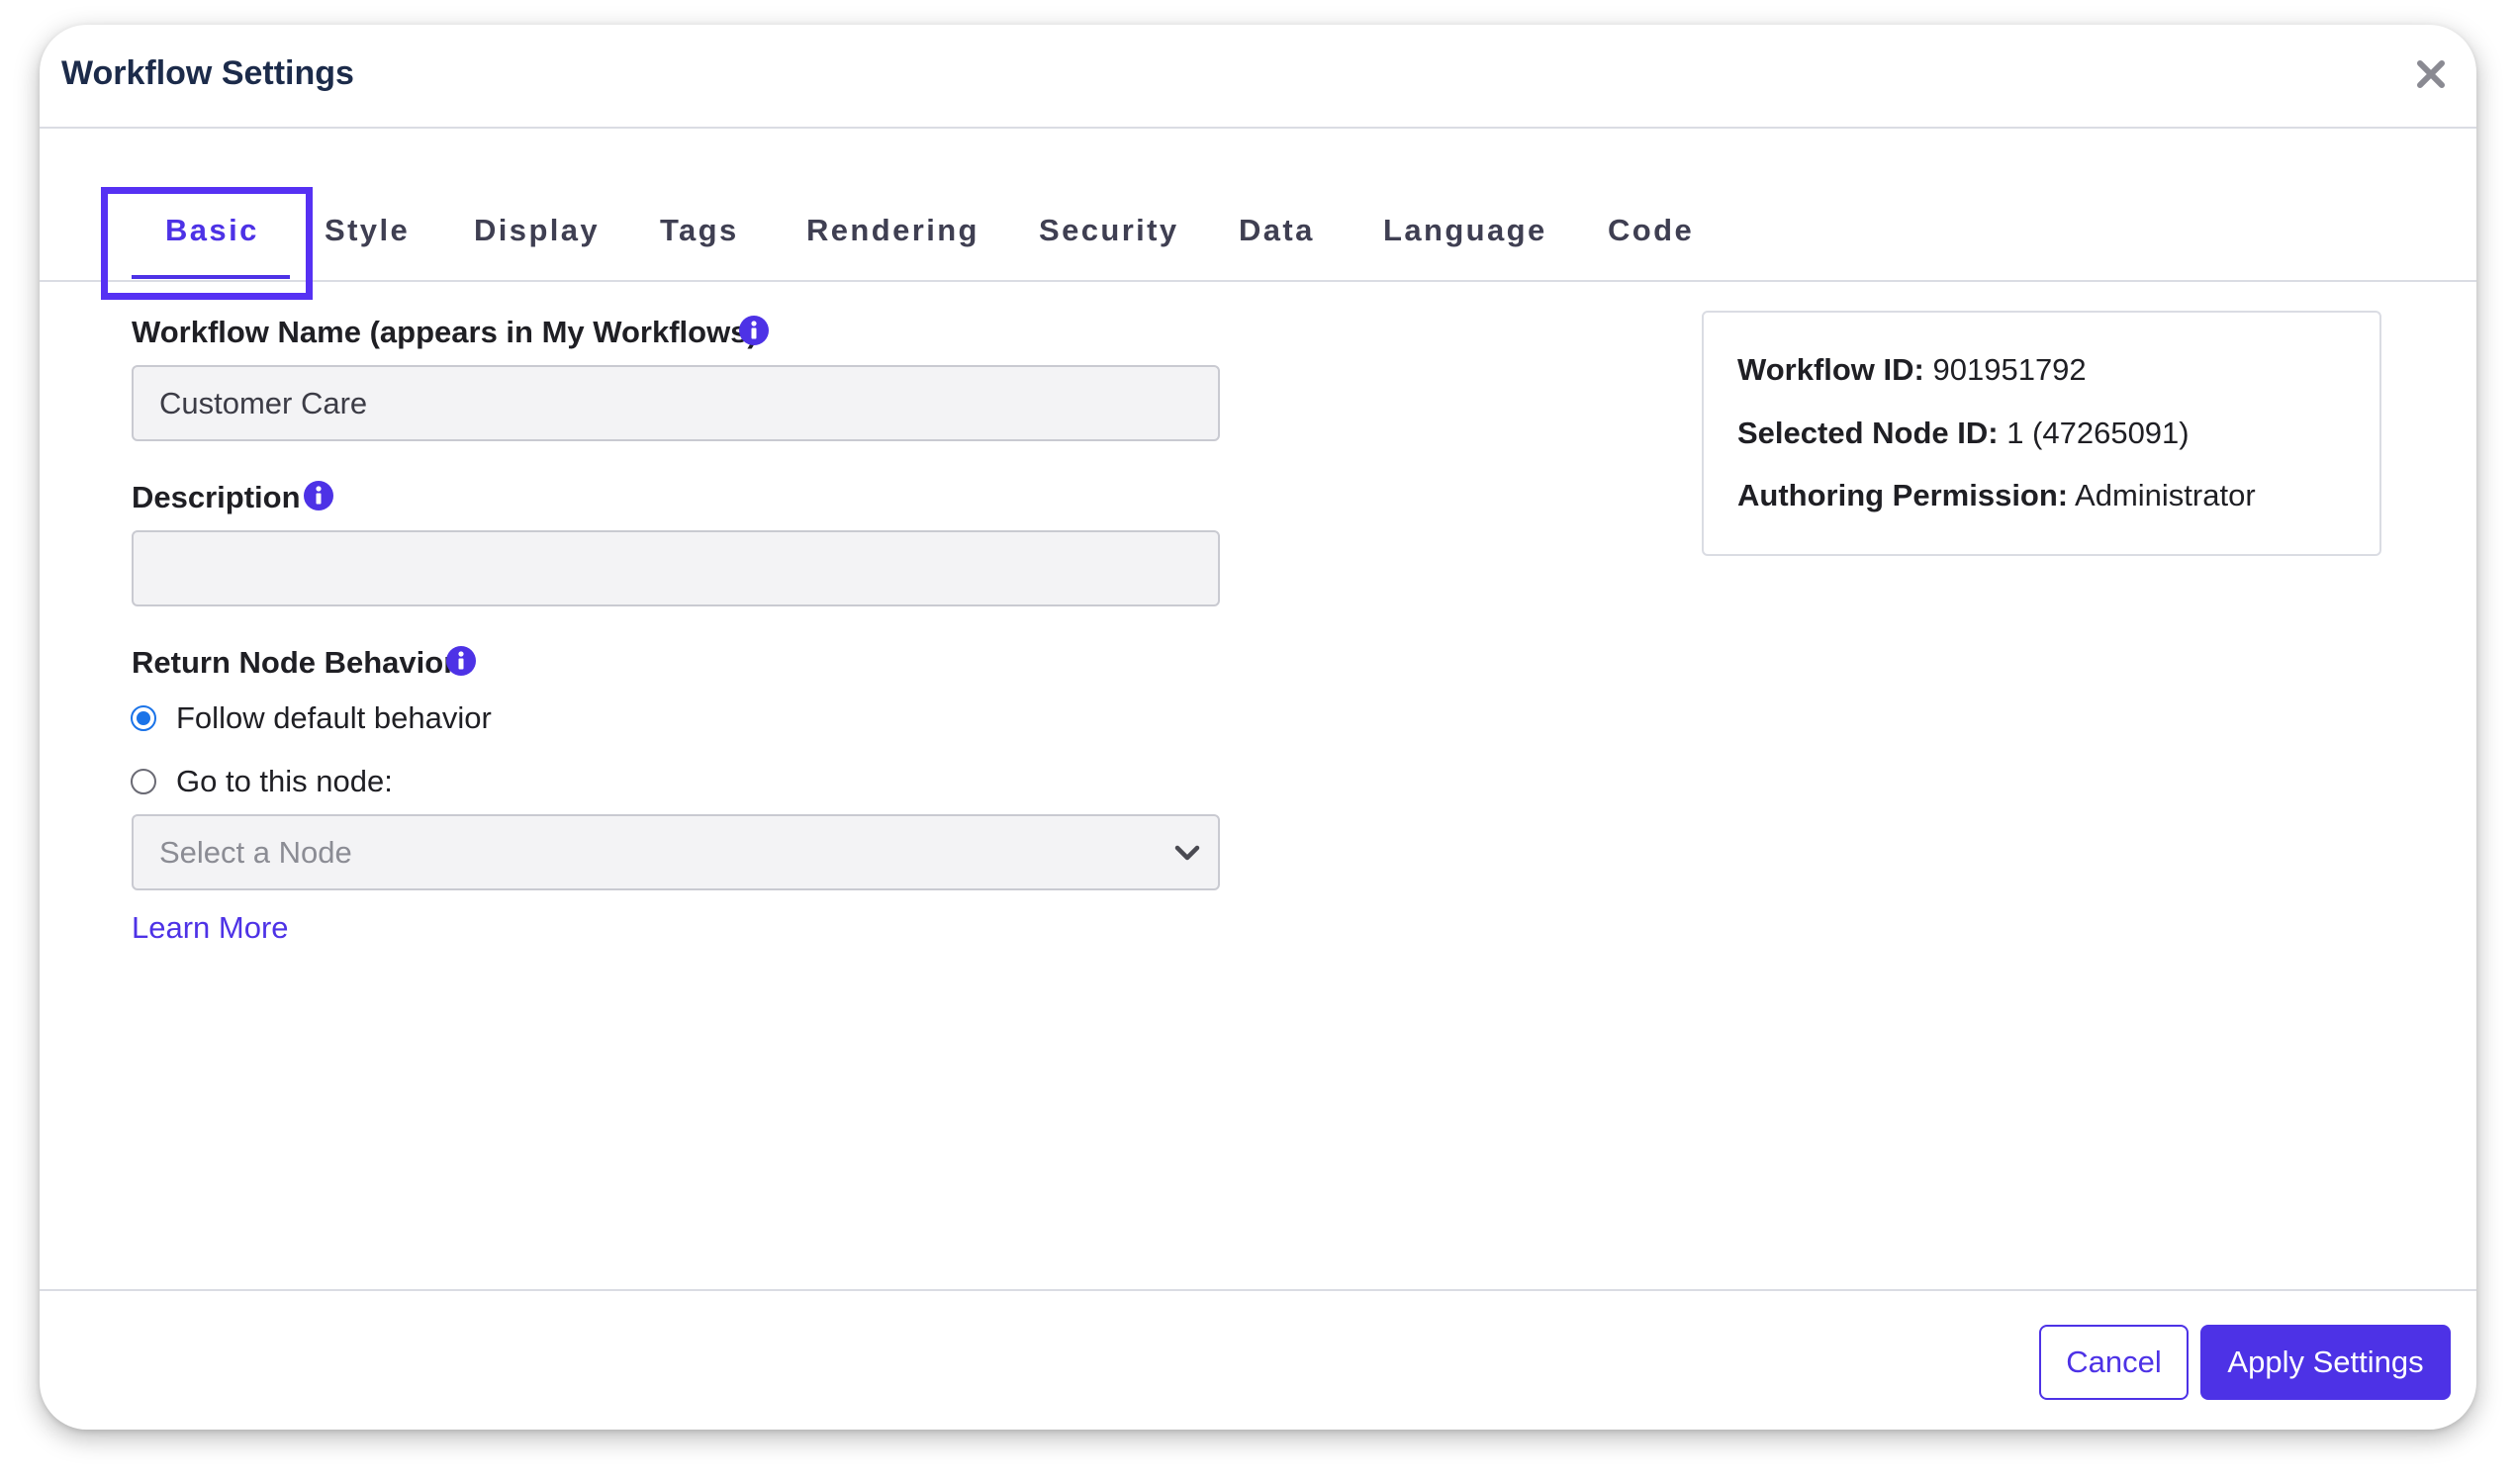 The image size is (2517, 1484). I want to click on dialog-header: Workflow Settings, so click(1258, 77).